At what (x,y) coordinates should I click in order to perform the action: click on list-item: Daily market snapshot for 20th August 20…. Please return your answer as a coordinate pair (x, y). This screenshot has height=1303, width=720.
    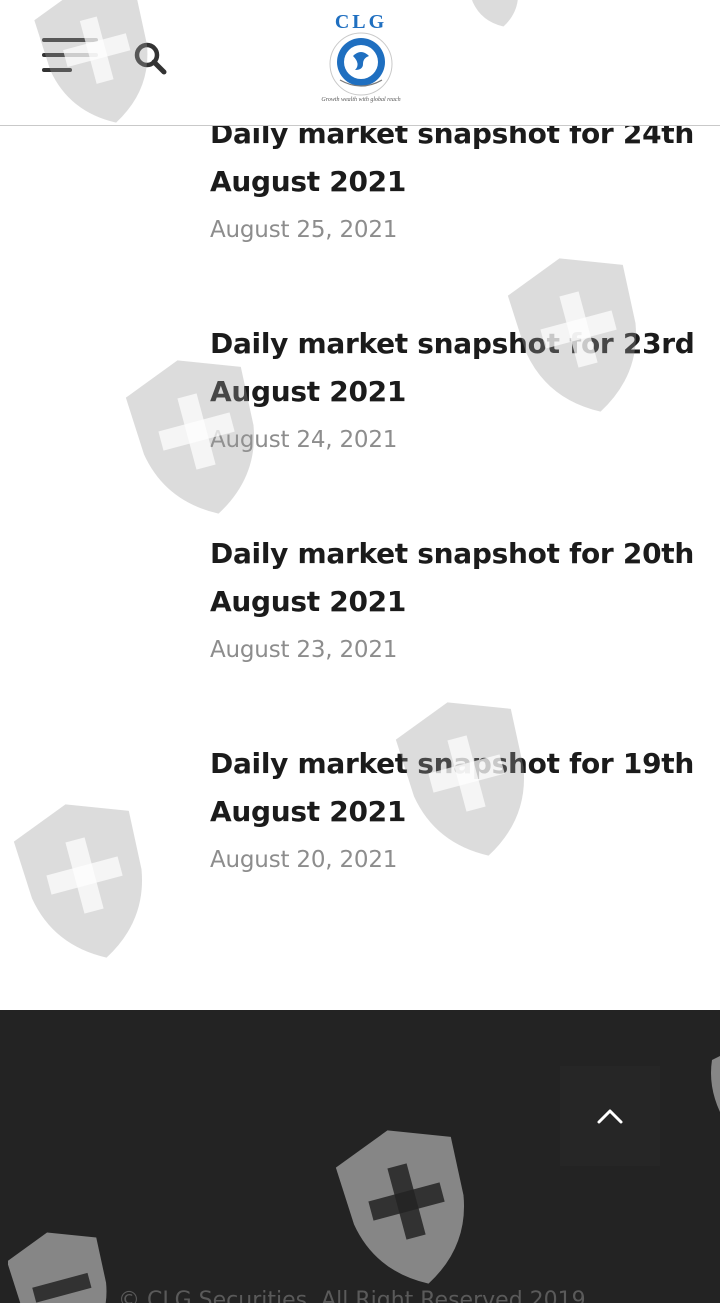
    Looking at the image, I should click on (455, 602).